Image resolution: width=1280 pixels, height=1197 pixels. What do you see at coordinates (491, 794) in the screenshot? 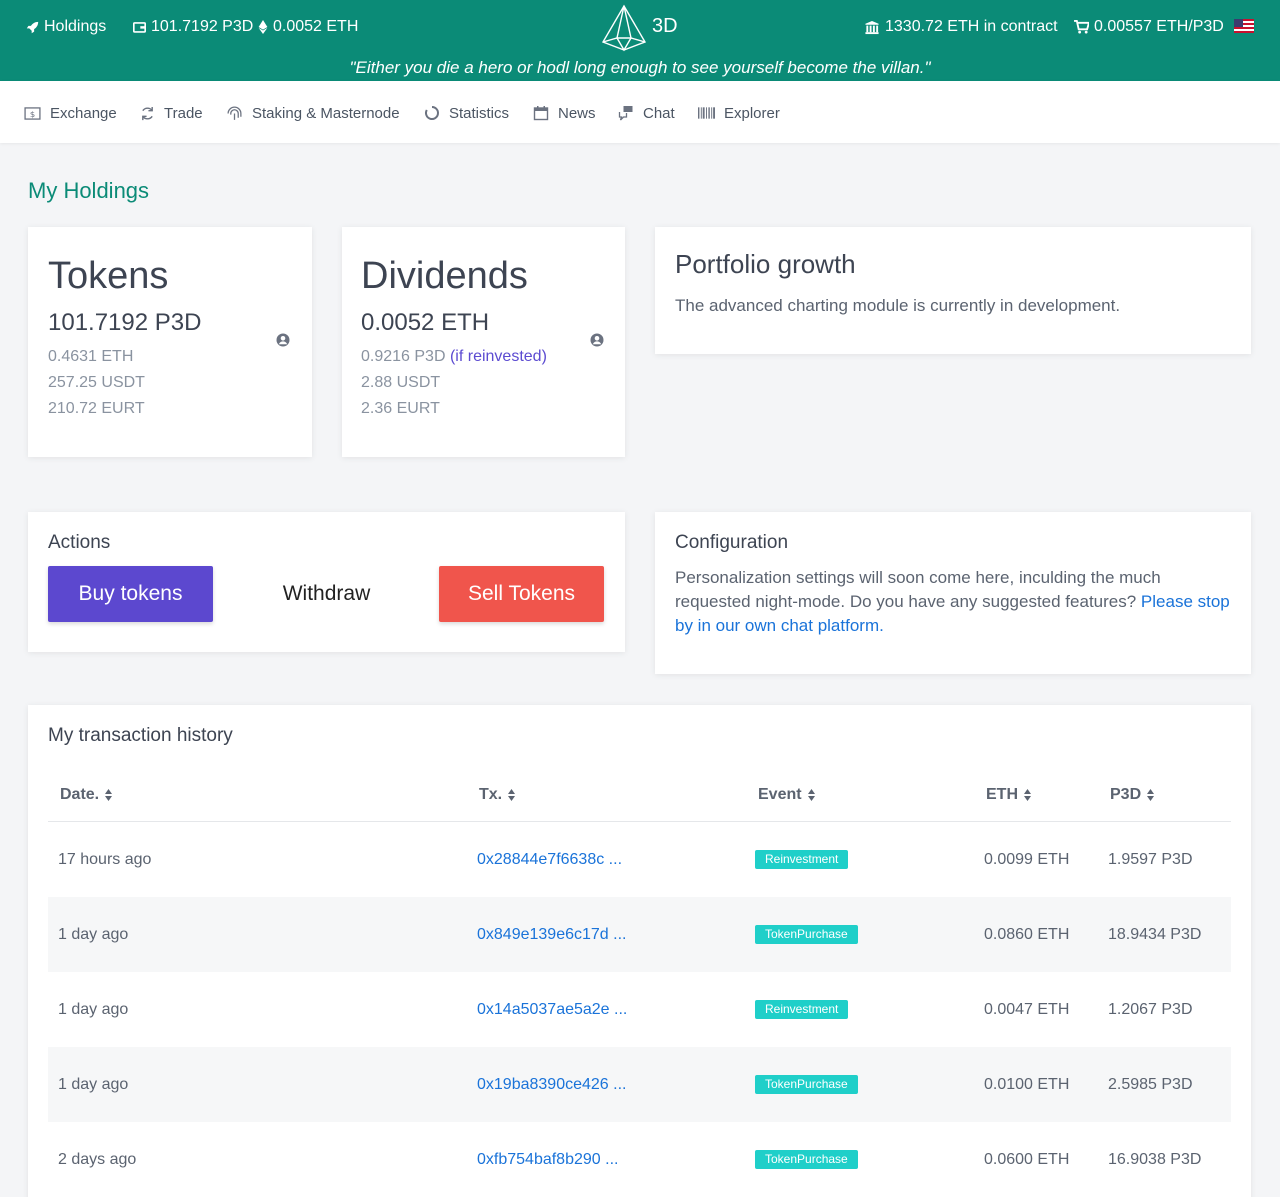
I see `column-header-label: Tx.` at bounding box center [491, 794].